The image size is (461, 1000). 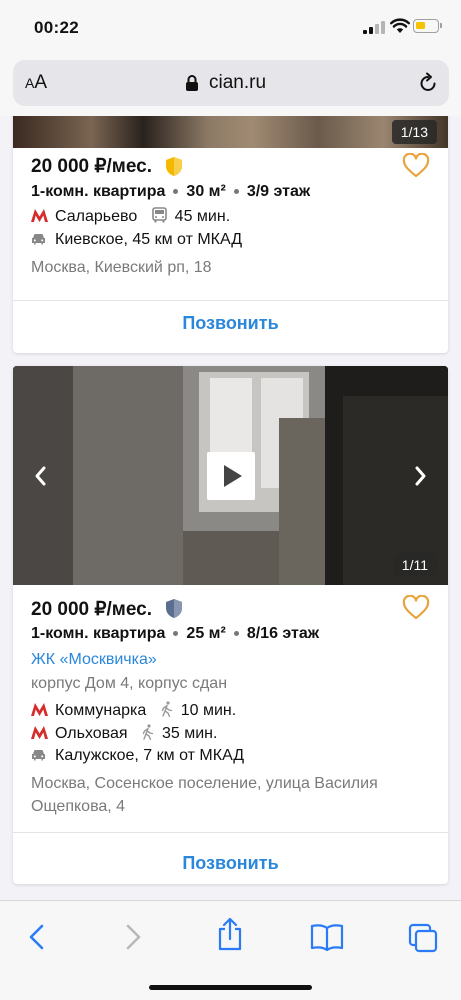 I want to click on bus-icon, so click(x=159, y=215).